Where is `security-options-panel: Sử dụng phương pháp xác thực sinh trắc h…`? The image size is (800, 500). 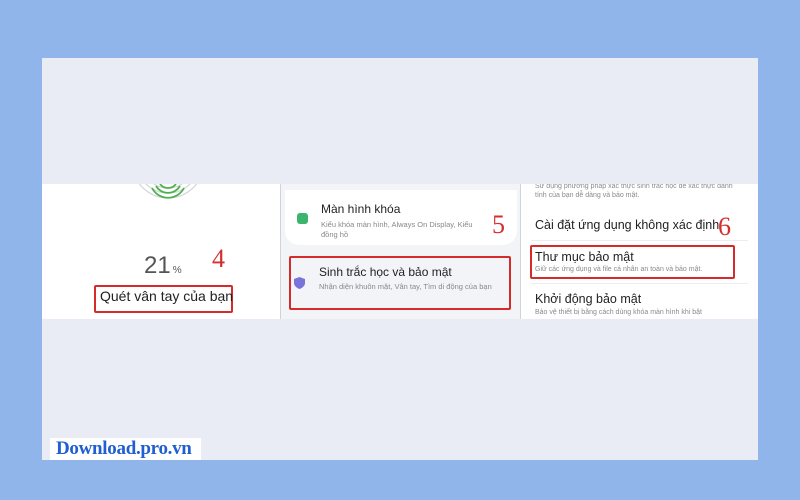 security-options-panel: Sử dụng phương pháp xác thực sinh trắc h… is located at coordinates (639, 251).